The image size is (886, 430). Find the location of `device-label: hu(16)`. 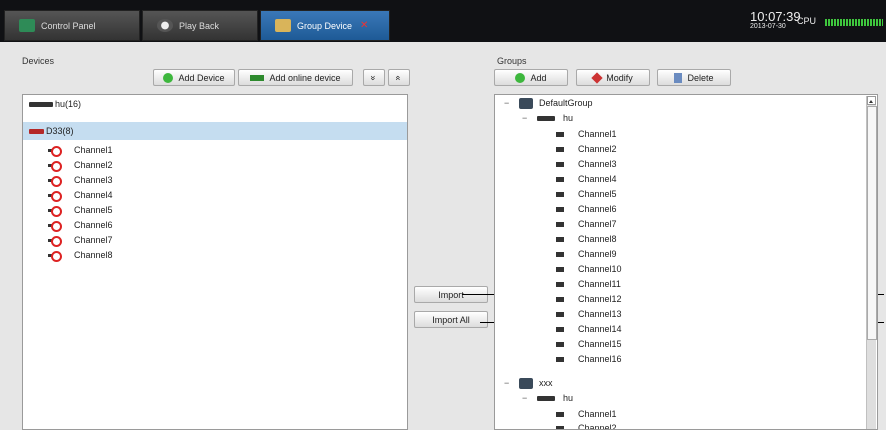

device-label: hu(16) is located at coordinates (68, 104).